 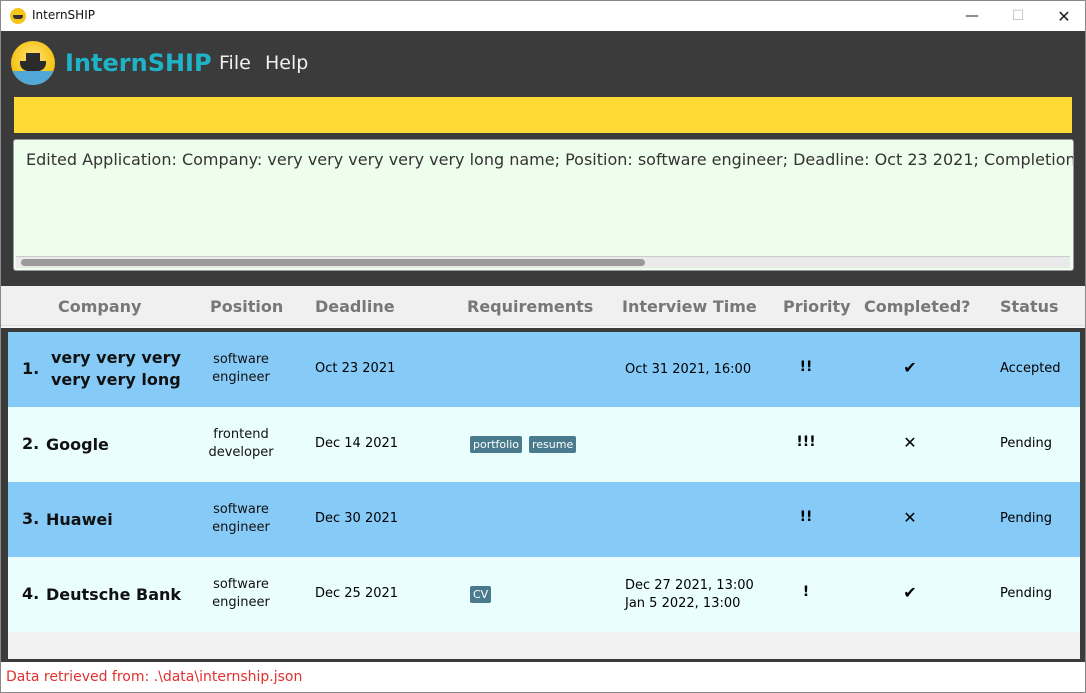 I want to click on brand-title: InternSHIP, so click(x=138, y=63).